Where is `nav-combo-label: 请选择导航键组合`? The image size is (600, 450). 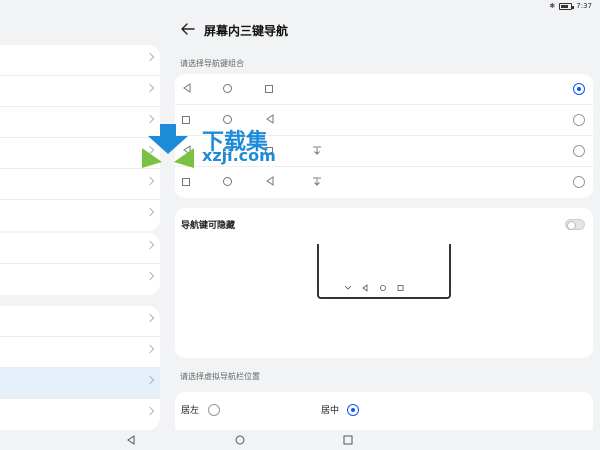 nav-combo-label: 请选择导航键组合 is located at coordinates (212, 63).